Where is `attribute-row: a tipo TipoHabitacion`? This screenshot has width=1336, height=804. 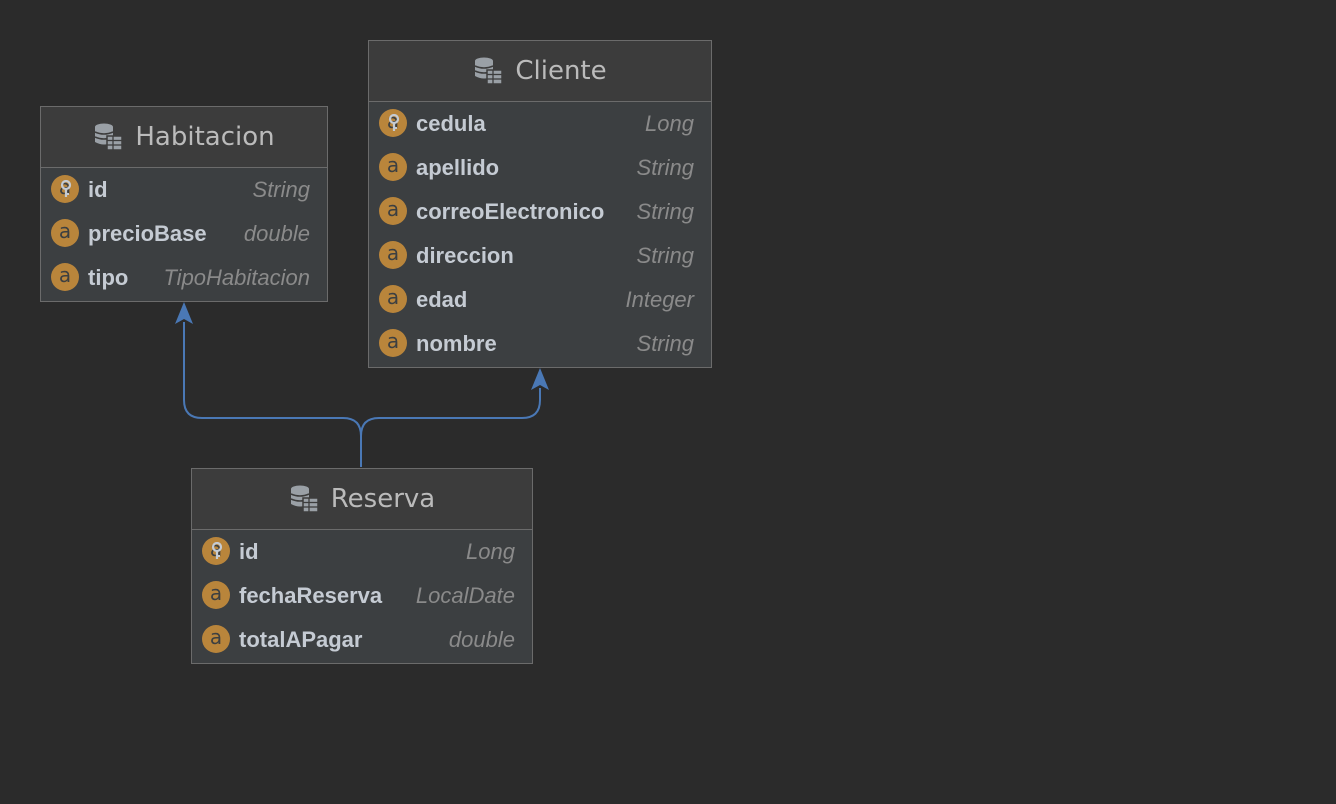 attribute-row: a tipo TipoHabitacion is located at coordinates (184, 278).